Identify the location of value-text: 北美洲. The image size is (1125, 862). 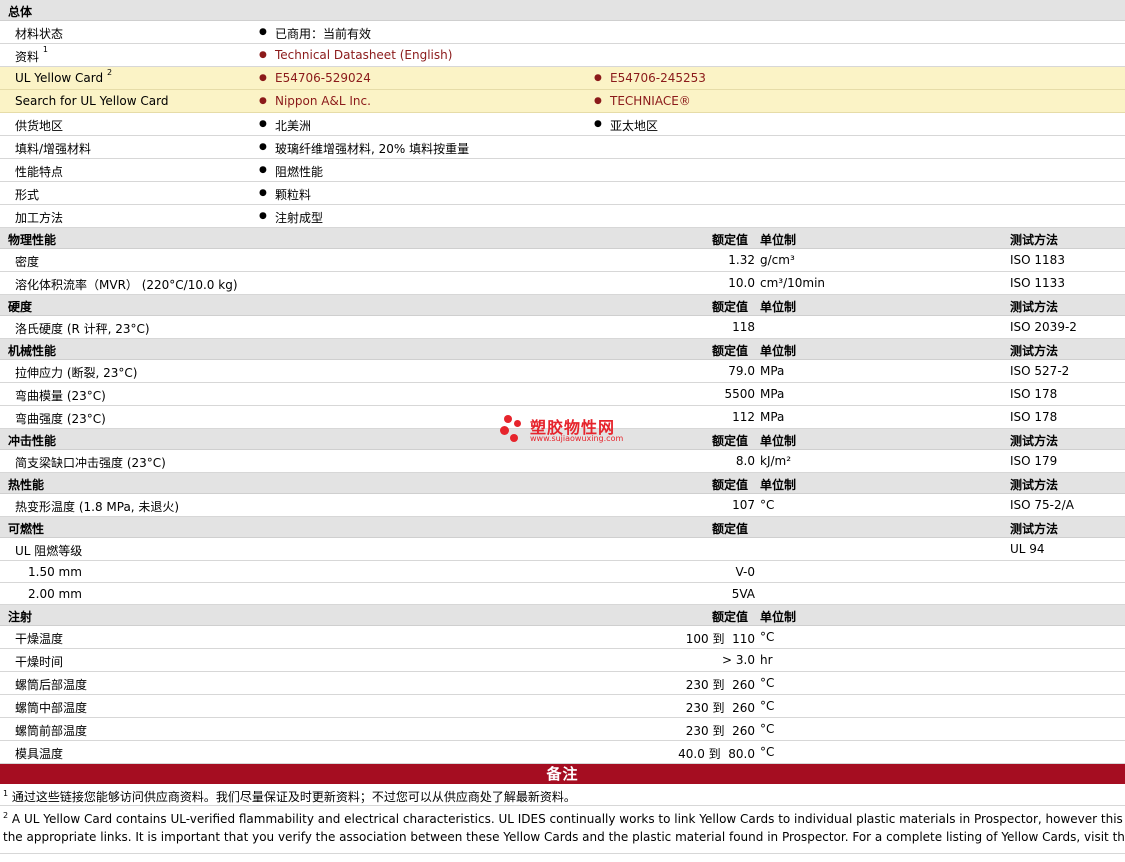
(285, 125).